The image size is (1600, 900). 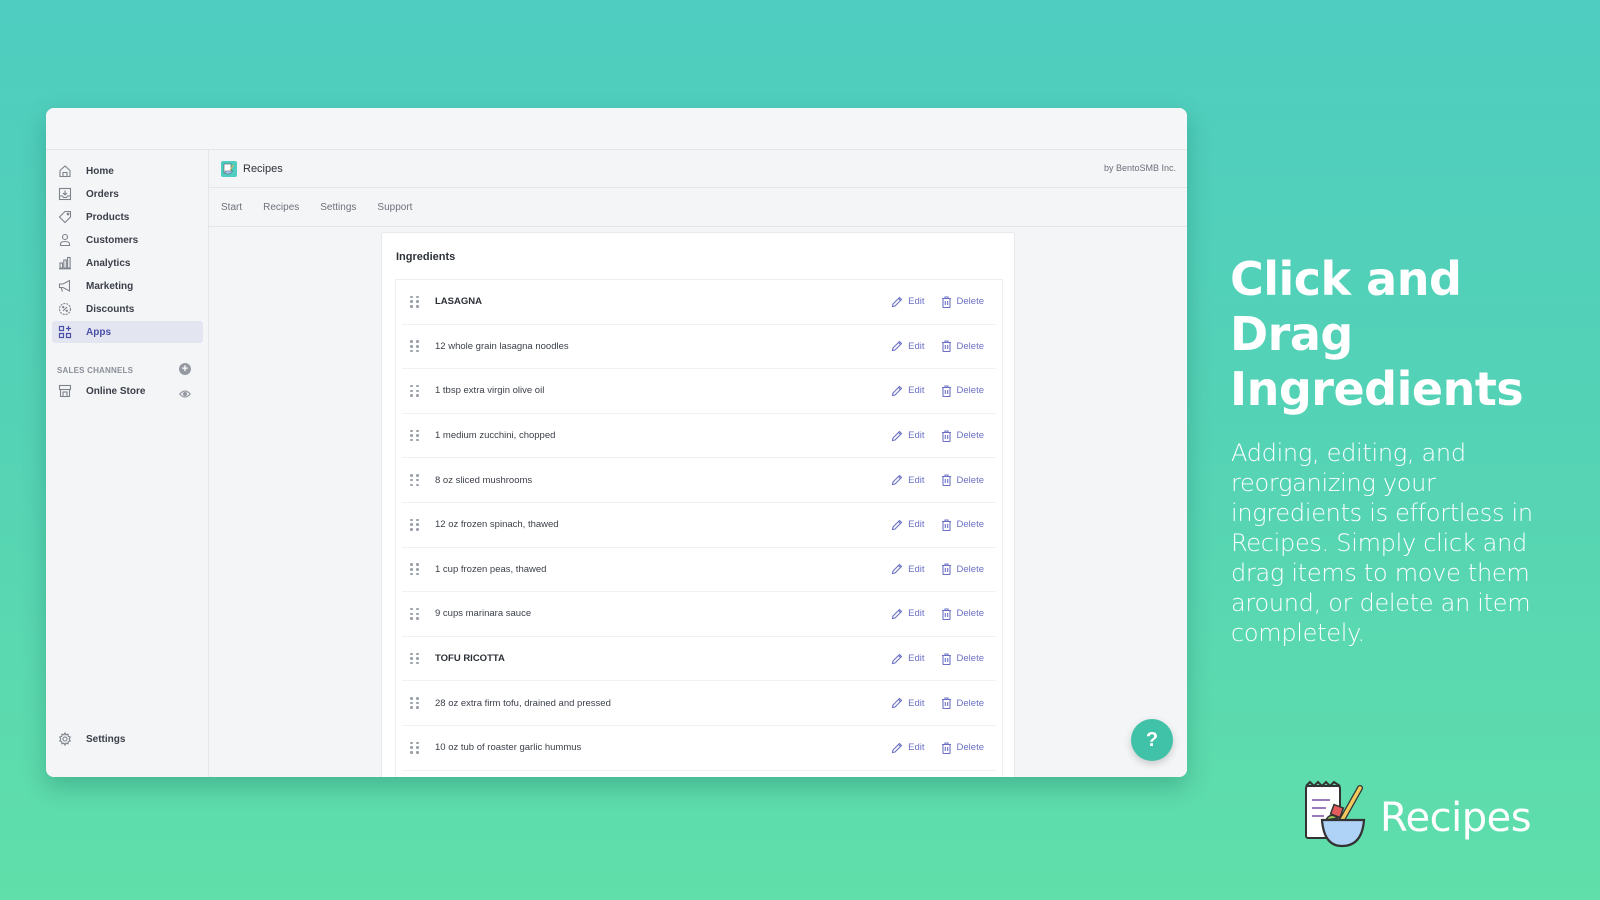 What do you see at coordinates (127, 332) in the screenshot?
I see `sidebar-item-apps: Apps` at bounding box center [127, 332].